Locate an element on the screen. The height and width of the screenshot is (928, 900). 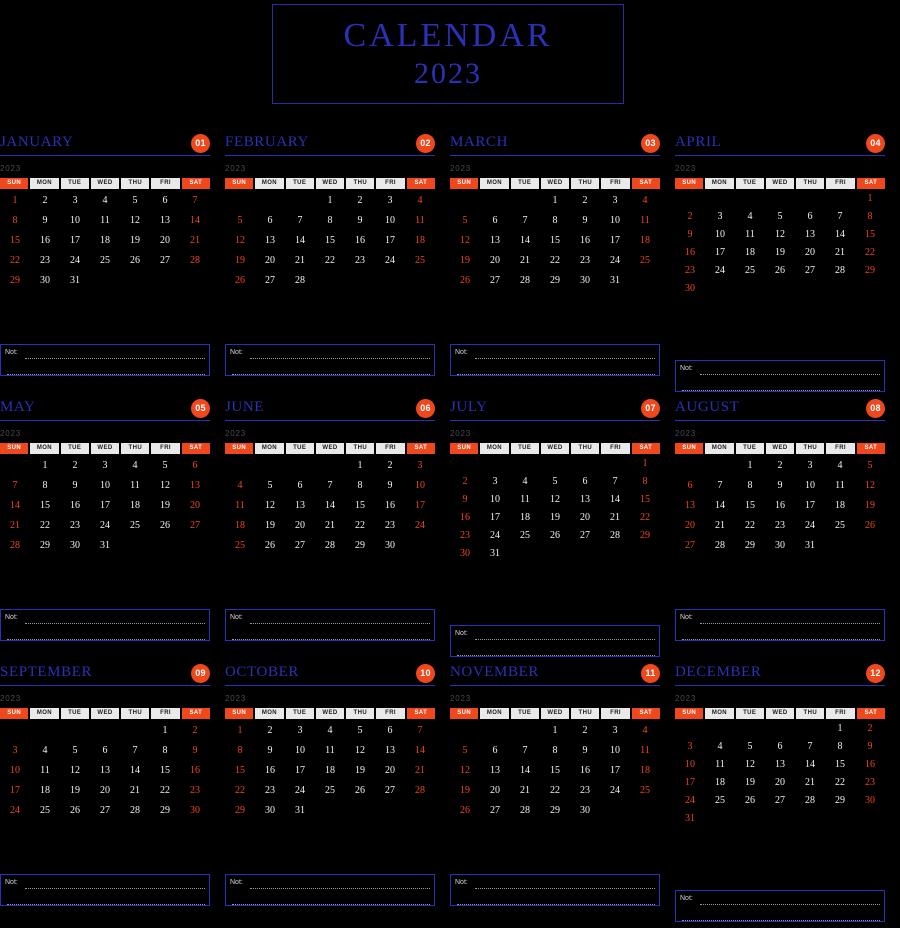
day-cell: 22 is located at coordinates (240, 791).